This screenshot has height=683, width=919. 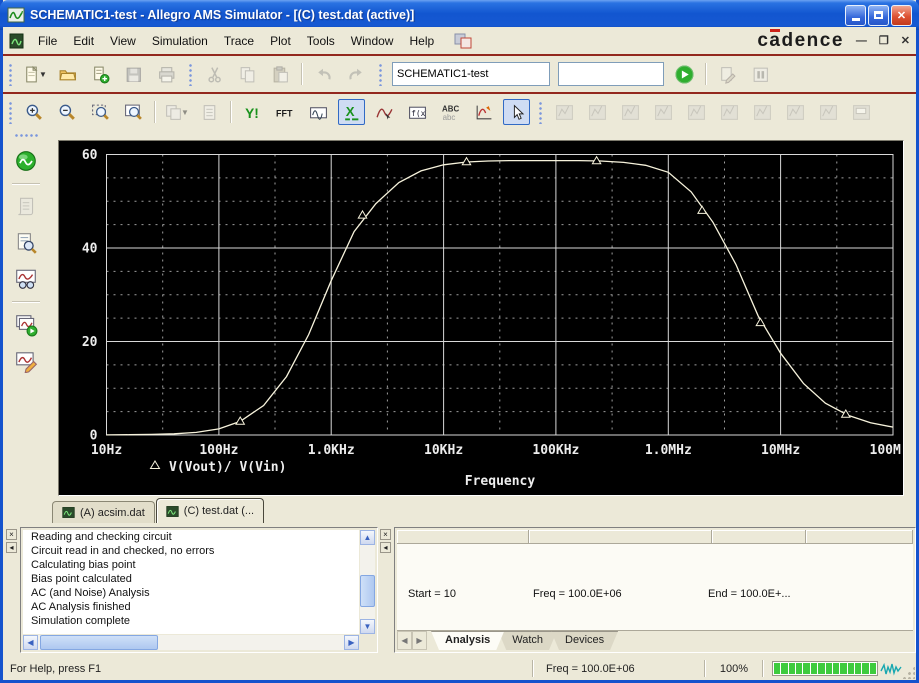 I want to click on simulation-sidebar, so click(x=25, y=326).